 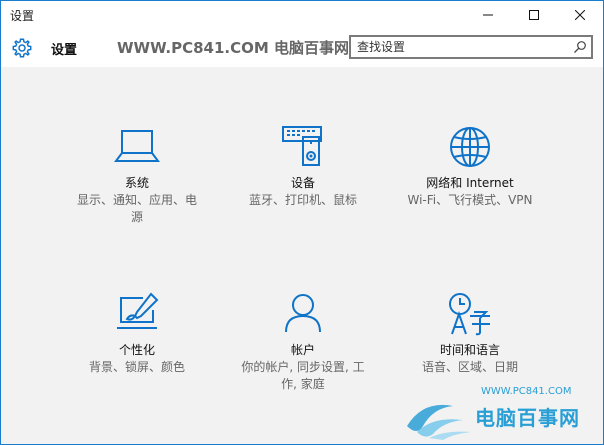 What do you see at coordinates (136, 350) in the screenshot?
I see `tile-personalization-name: 个性化` at bounding box center [136, 350].